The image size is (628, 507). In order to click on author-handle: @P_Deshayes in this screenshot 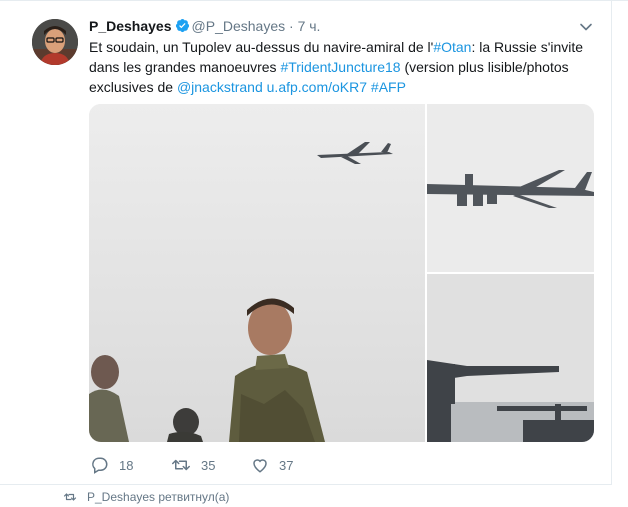, I will do `click(239, 26)`.